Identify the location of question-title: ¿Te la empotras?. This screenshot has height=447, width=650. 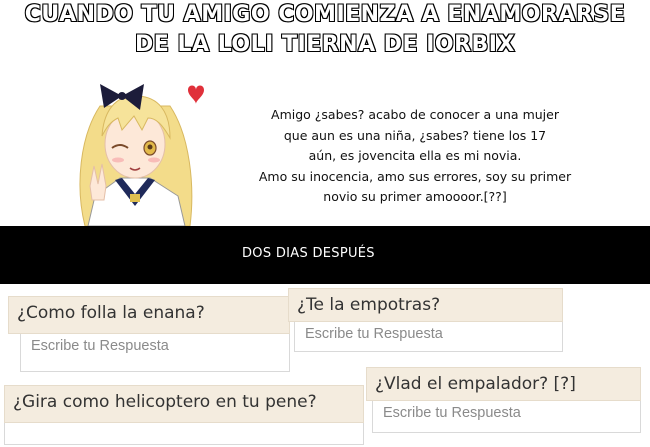
(425, 305).